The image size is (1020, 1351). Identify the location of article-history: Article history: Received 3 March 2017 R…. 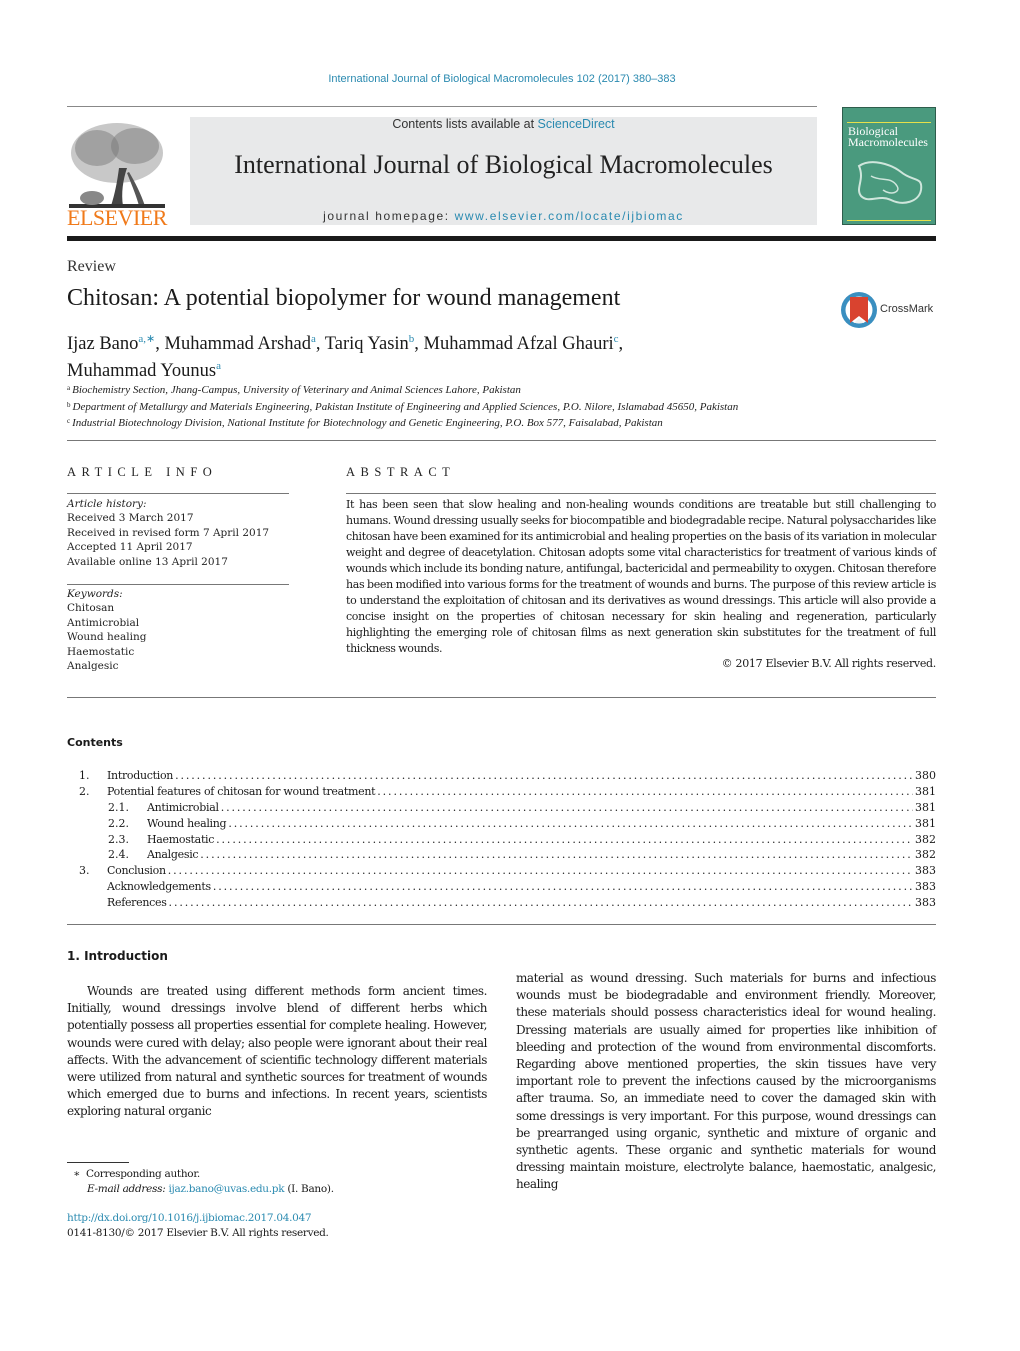
(168, 533).